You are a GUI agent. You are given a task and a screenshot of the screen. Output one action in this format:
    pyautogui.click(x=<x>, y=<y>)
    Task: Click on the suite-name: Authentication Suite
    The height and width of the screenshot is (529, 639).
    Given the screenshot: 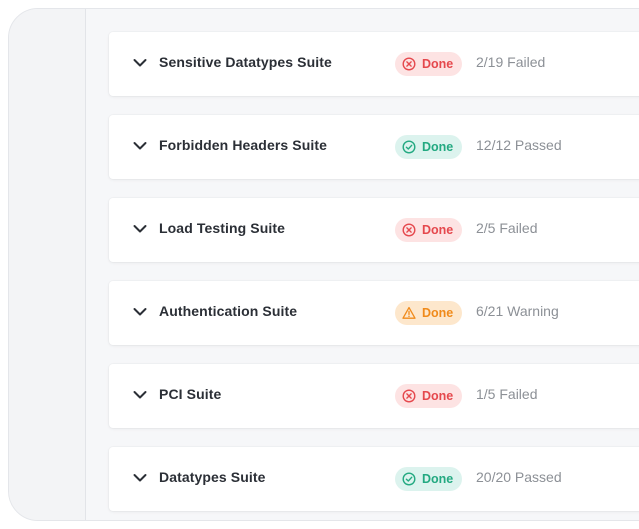 What is the action you would take?
    pyautogui.click(x=228, y=311)
    